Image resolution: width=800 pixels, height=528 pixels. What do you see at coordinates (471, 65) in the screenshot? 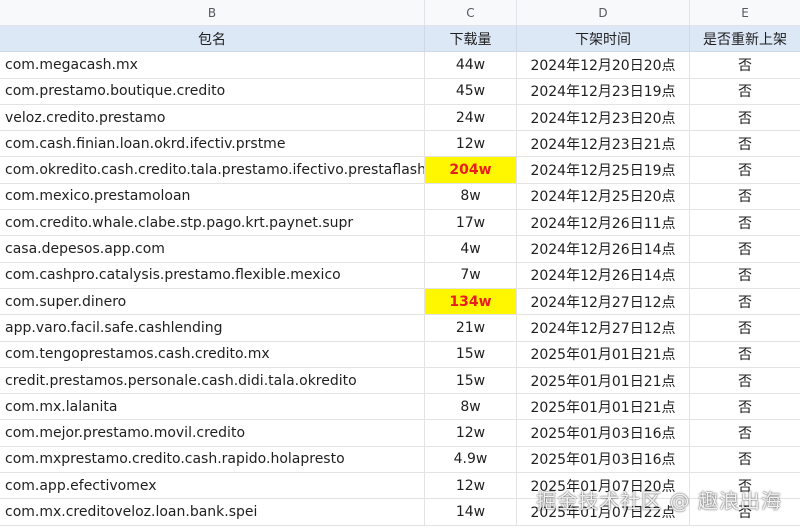
I see `cell-downloads: 44w` at bounding box center [471, 65].